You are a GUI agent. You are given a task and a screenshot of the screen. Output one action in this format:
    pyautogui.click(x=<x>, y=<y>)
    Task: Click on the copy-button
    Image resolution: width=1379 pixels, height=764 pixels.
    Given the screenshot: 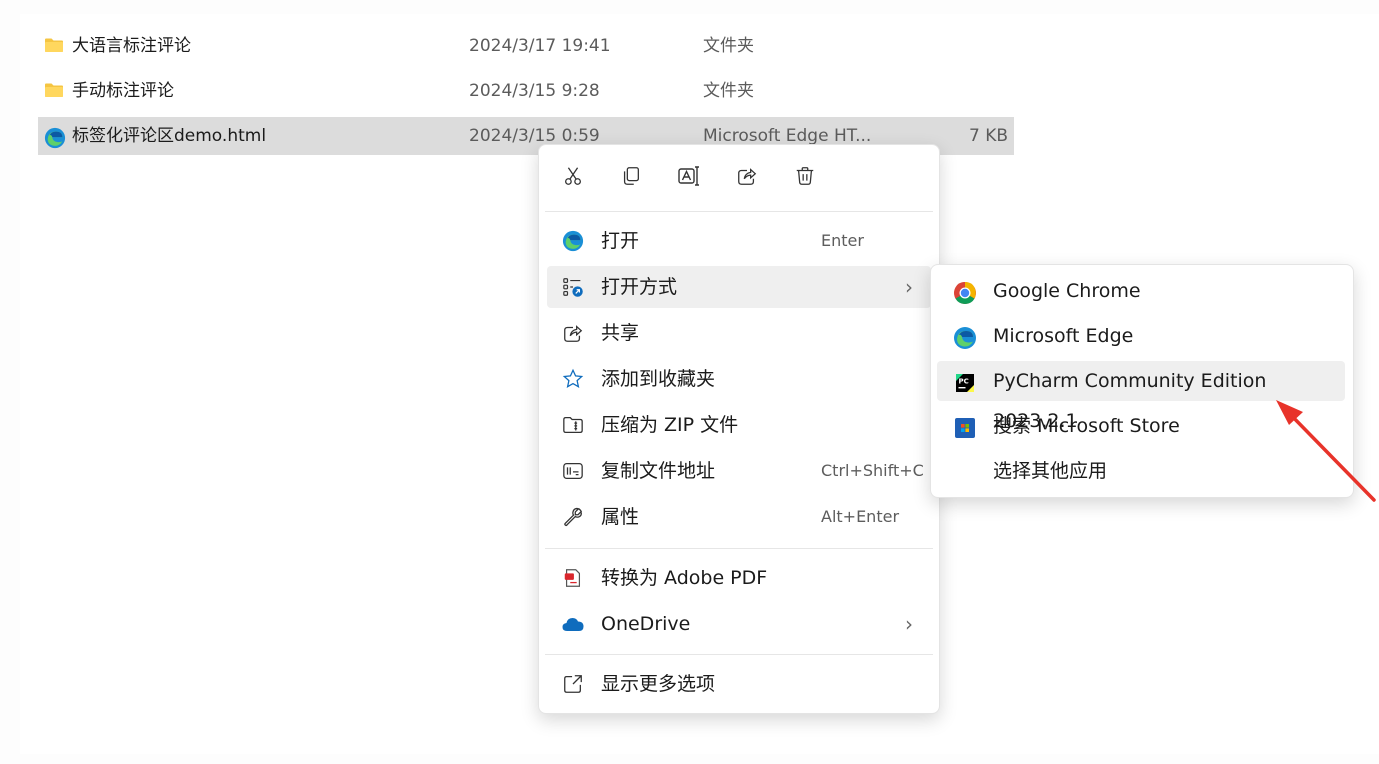 What is the action you would take?
    pyautogui.click(x=631, y=178)
    